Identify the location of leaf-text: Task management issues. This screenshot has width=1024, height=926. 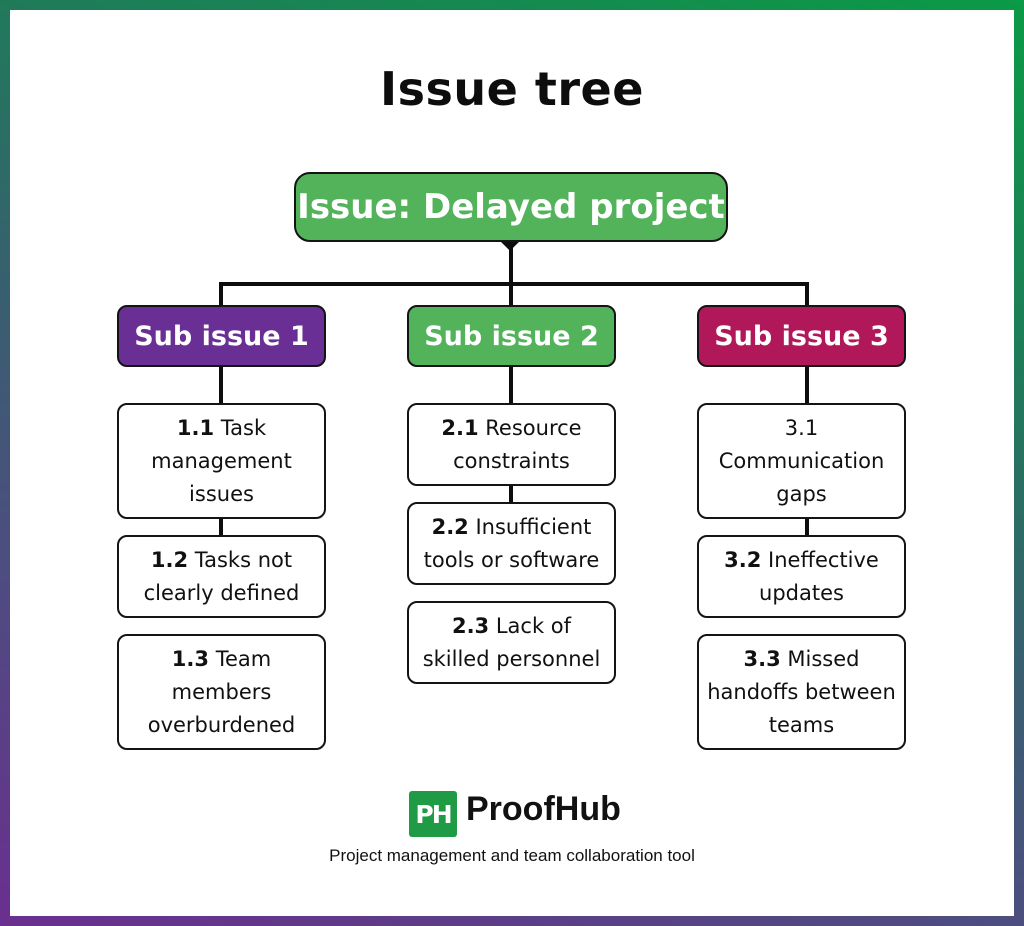
(221, 460).